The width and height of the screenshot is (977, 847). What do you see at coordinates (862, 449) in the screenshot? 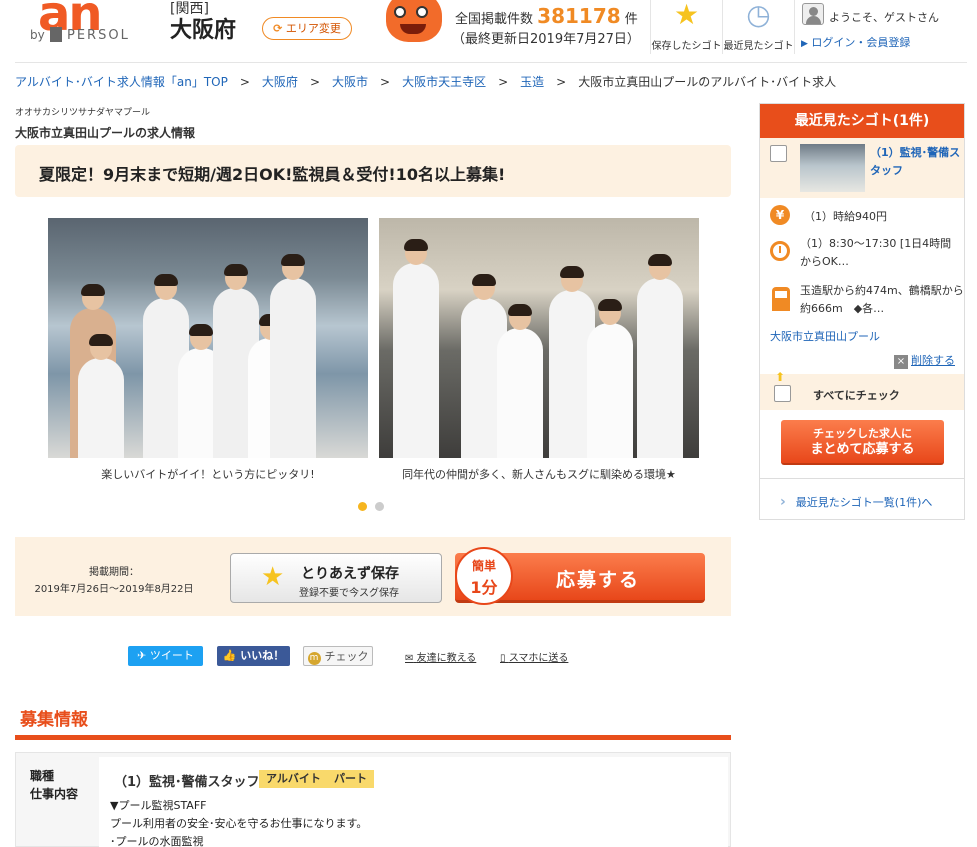
I see `bulk-apply-line2: まとめて応募する` at bounding box center [862, 449].